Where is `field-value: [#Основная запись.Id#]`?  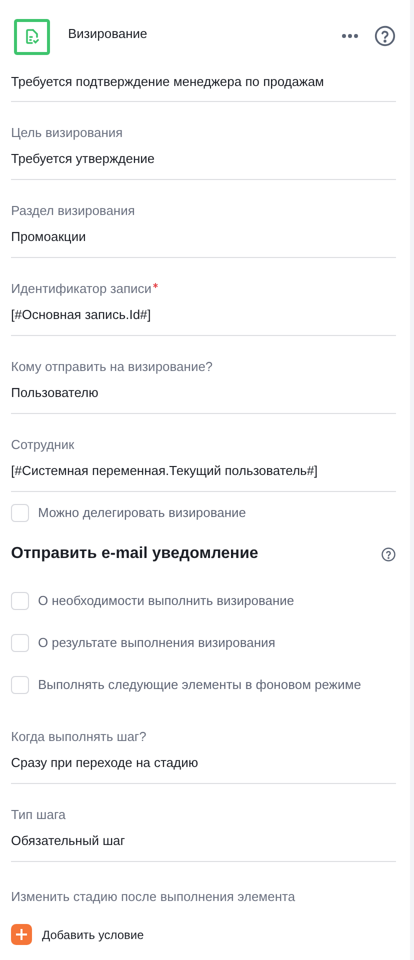
field-value: [#Основная запись.Id#] is located at coordinates (203, 315).